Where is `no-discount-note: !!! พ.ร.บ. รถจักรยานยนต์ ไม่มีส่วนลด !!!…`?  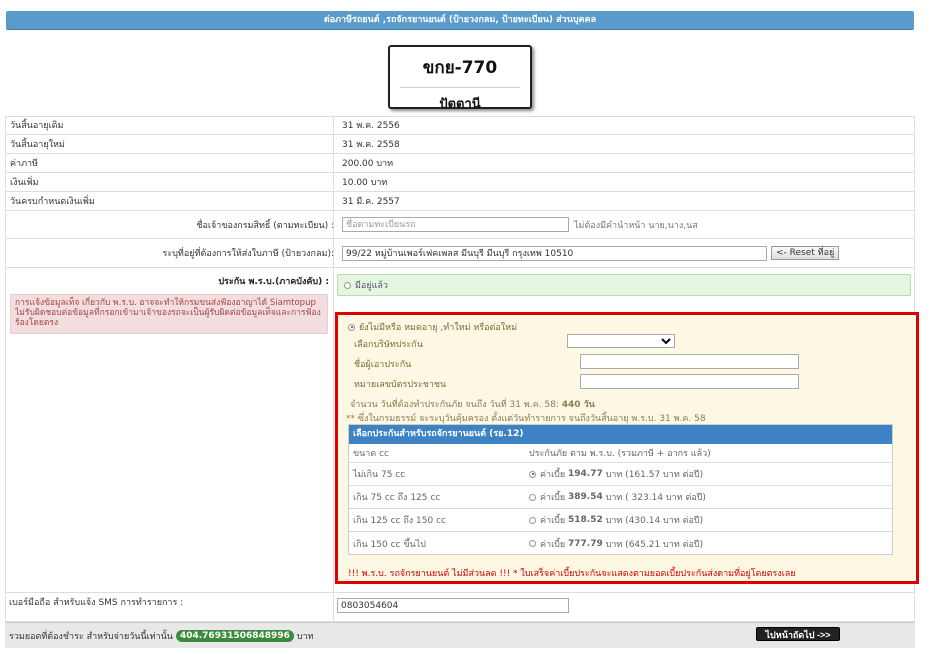
no-discount-note: !!! พ.ร.บ. รถจักรยานยนต์ ไม่มีส่วนลด !!!… is located at coordinates (572, 574).